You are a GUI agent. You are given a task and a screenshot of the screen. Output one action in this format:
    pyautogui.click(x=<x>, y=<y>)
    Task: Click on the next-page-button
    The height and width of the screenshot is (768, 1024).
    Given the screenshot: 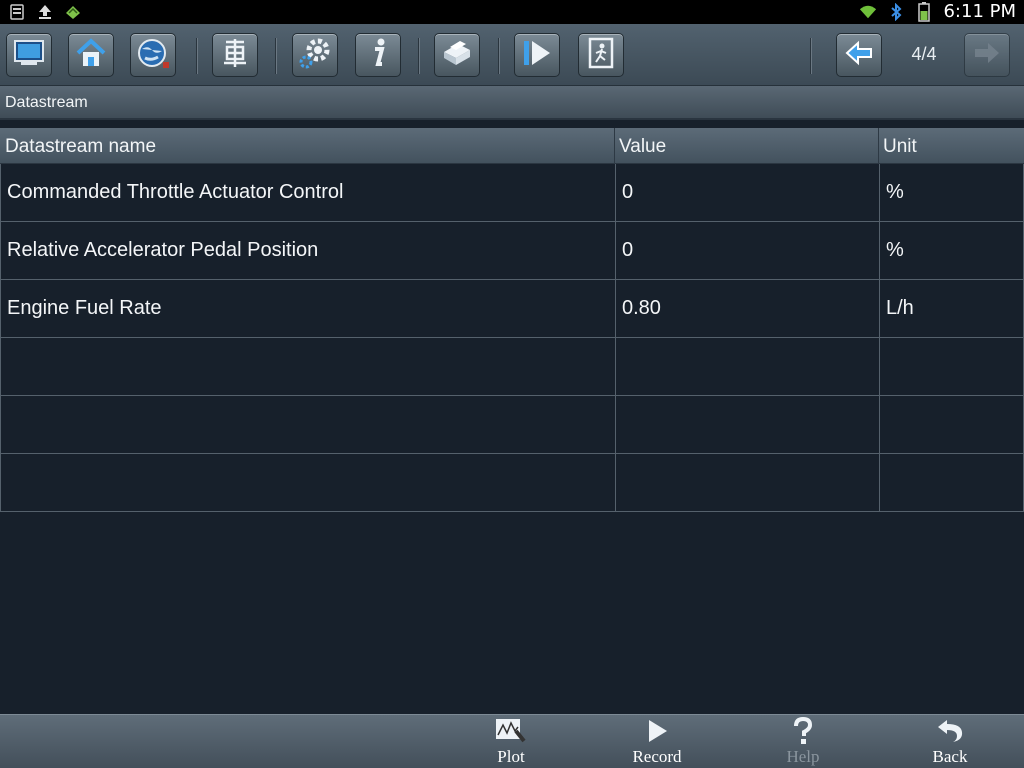 What is the action you would take?
    pyautogui.click(x=987, y=55)
    